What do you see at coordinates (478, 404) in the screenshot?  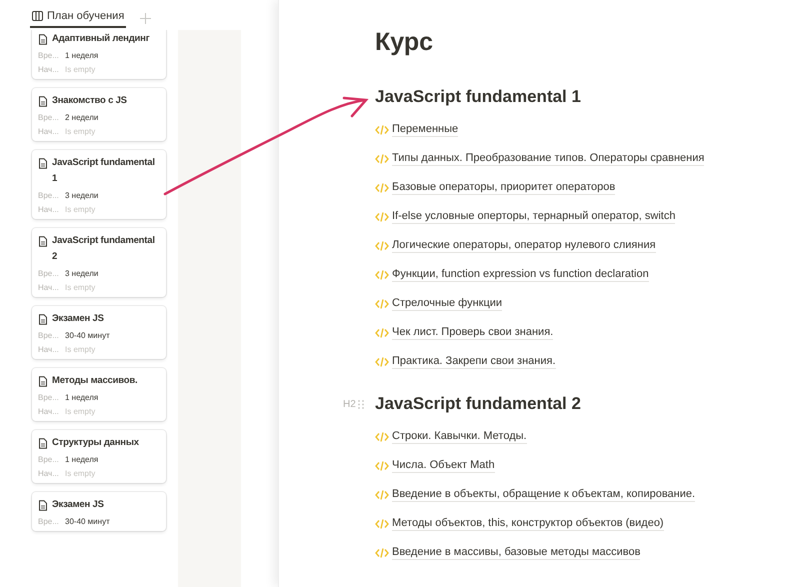 I see `section-heading: JavaScript fundamental 2` at bounding box center [478, 404].